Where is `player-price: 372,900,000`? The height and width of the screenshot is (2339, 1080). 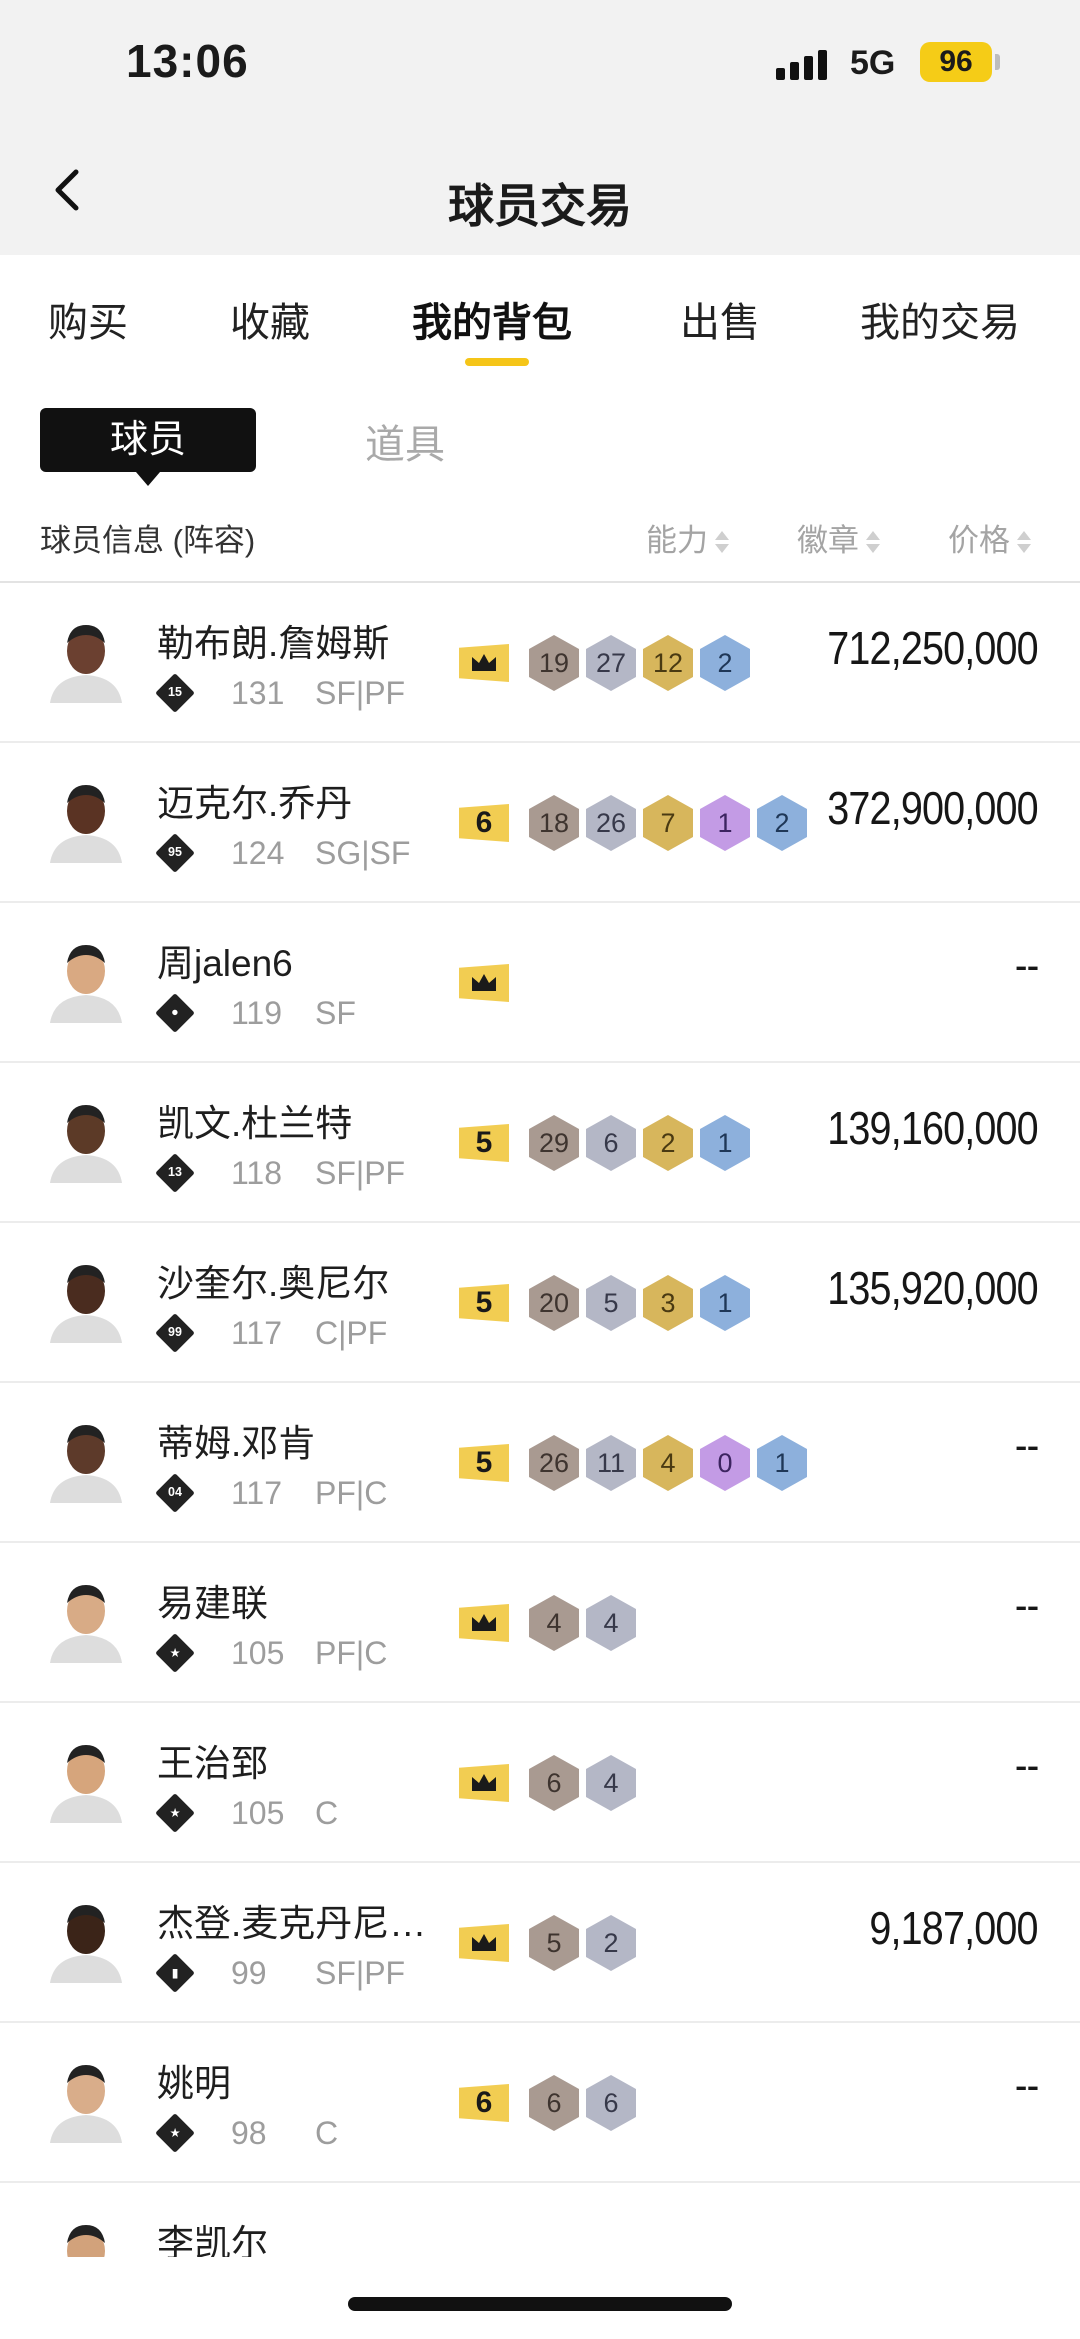
player-price: 372,900,000 is located at coordinates (932, 808).